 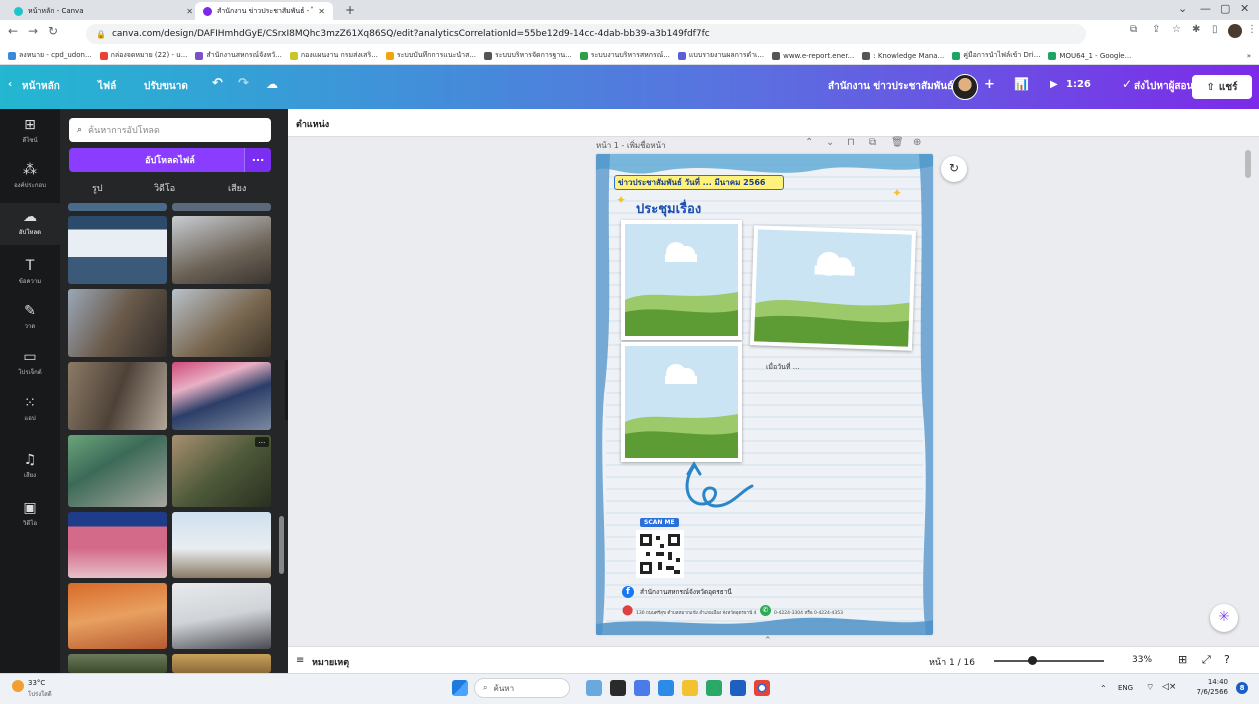 I want to click on extensions-icon: ✱, so click(x=1196, y=29).